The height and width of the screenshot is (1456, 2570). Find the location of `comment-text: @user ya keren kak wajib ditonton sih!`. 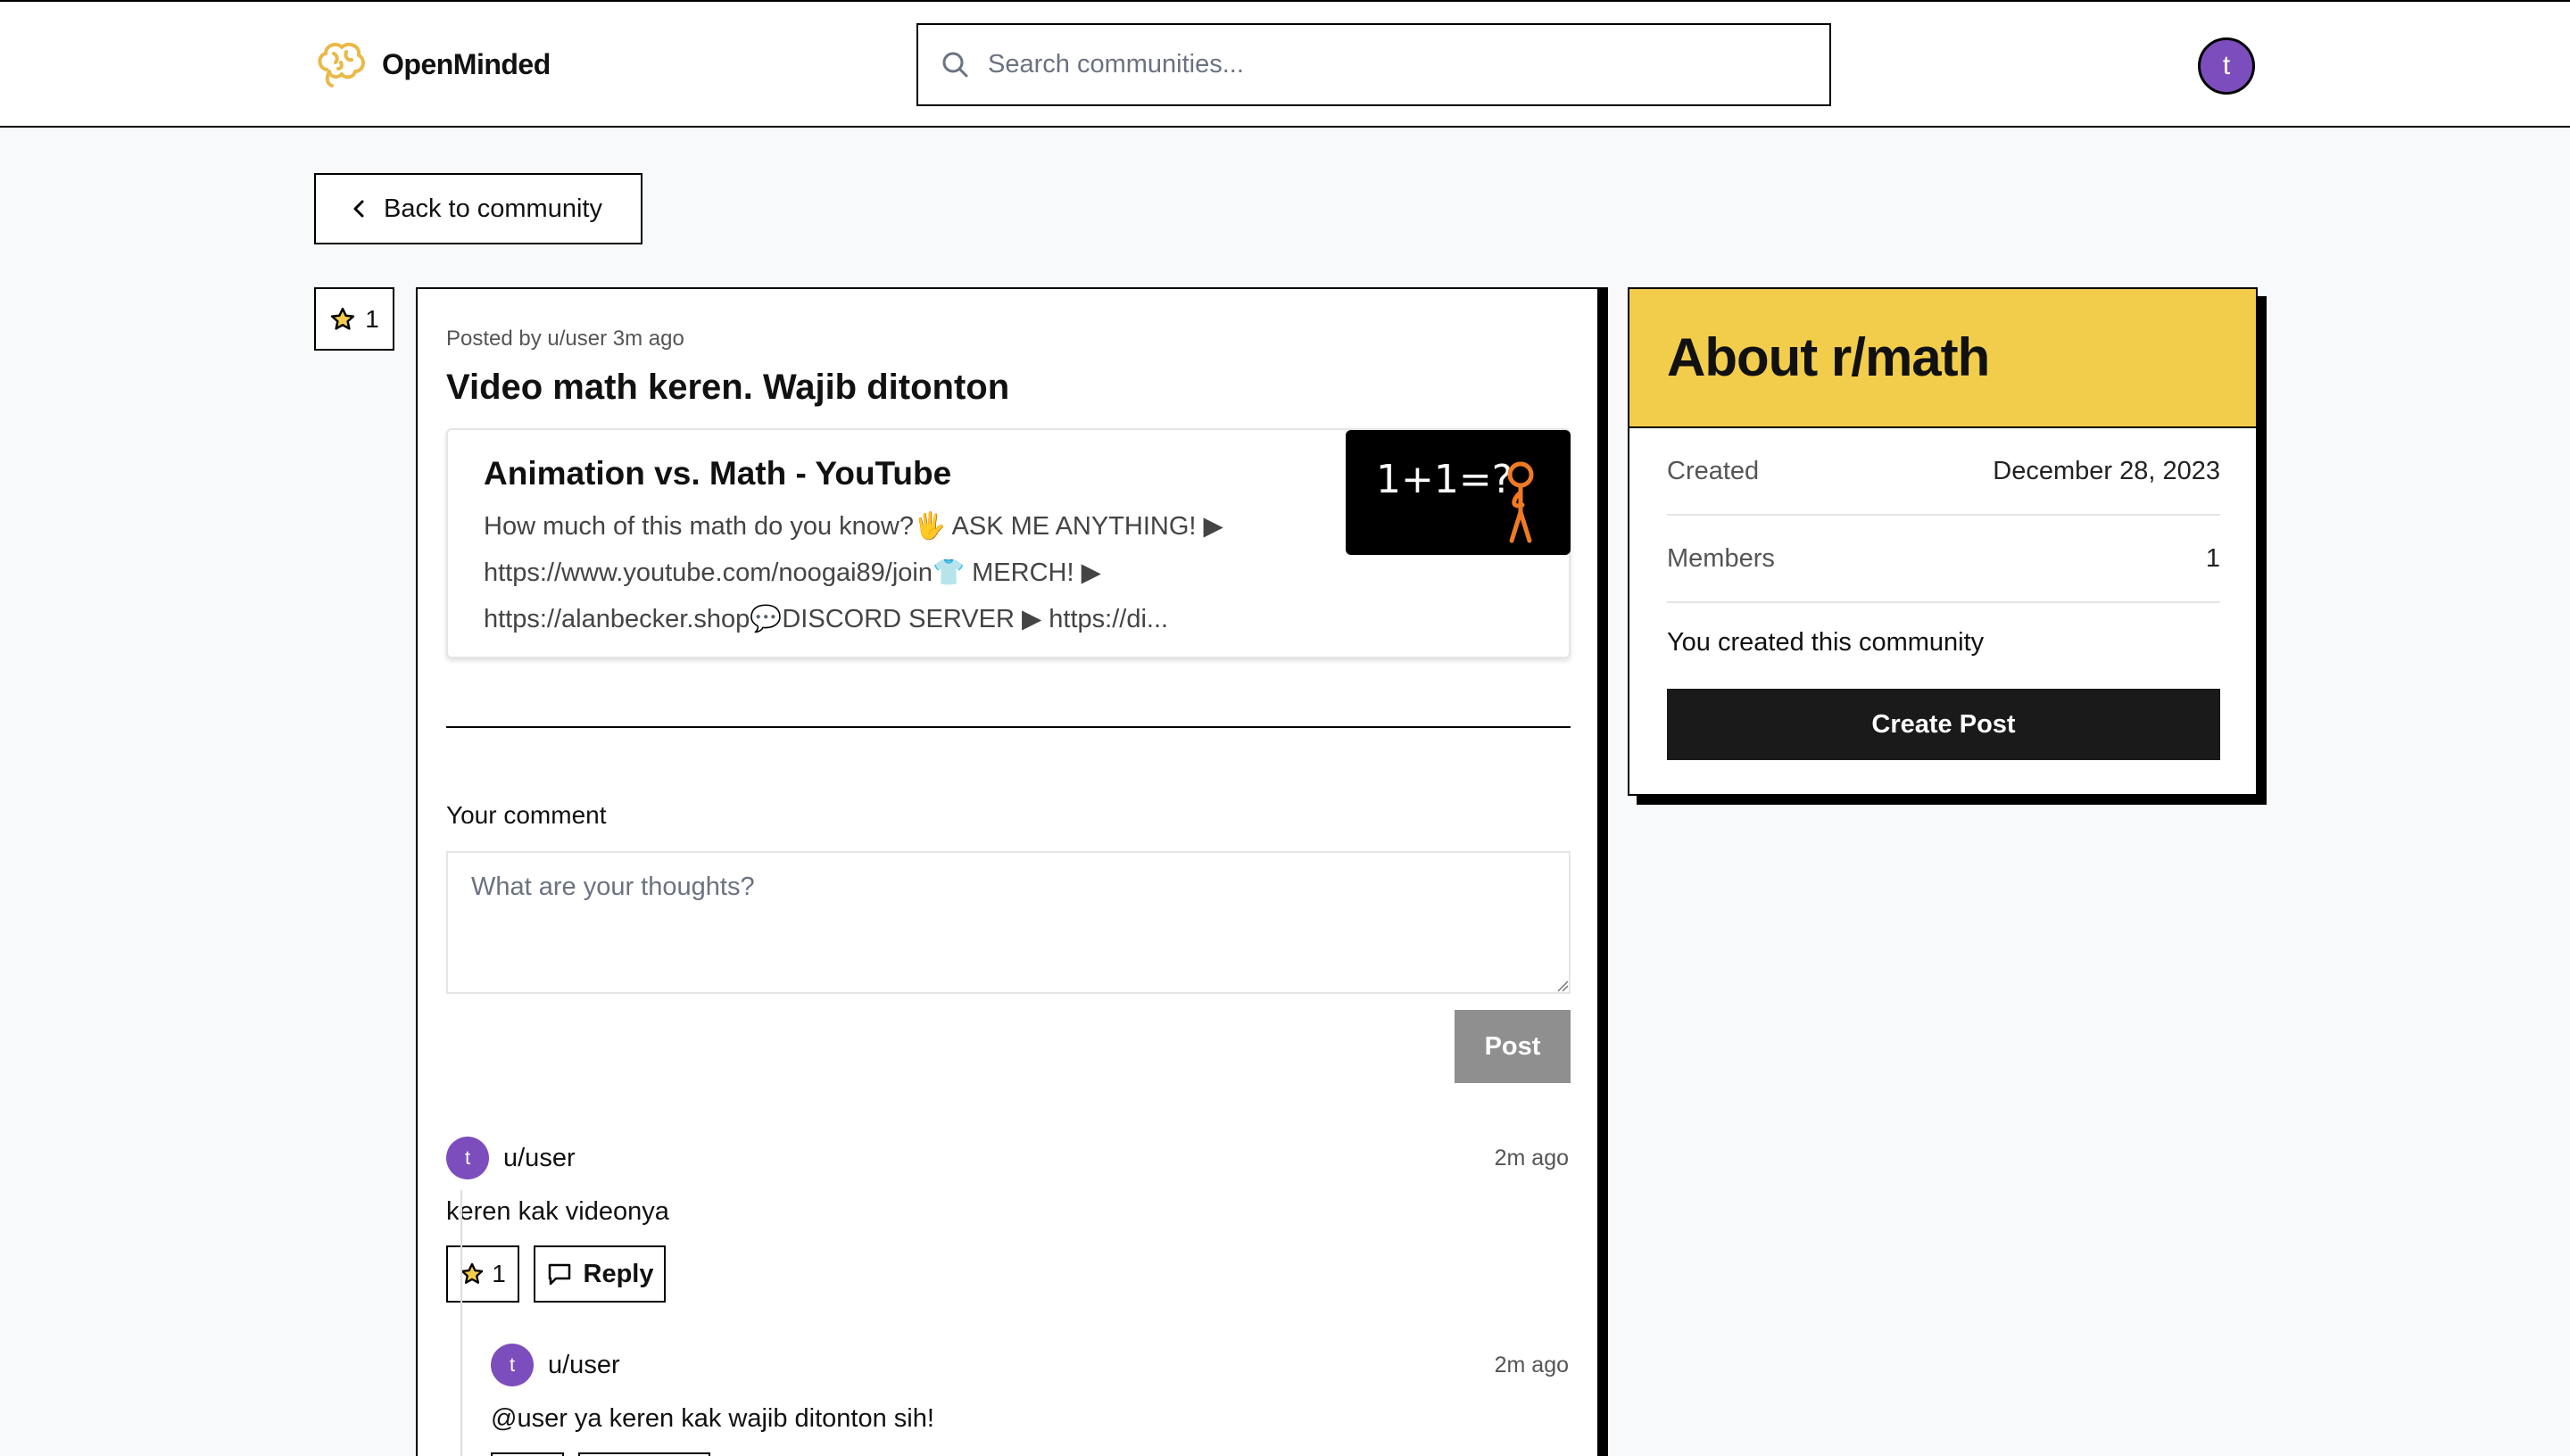

comment-text: @user ya keren kak wajib ditonton sih! is located at coordinates (713, 1418).